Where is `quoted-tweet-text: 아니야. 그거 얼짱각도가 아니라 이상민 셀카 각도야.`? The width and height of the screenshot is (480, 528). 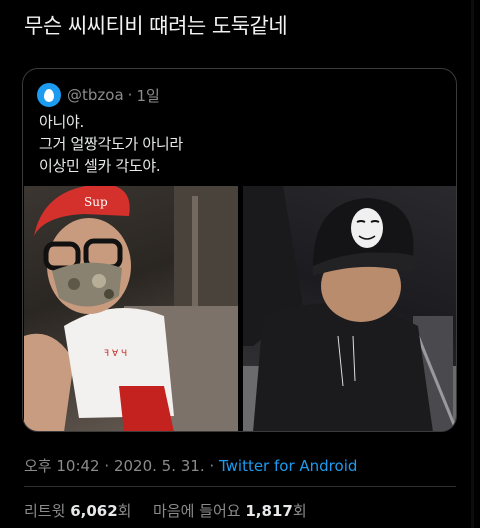
quoted-tweet-text: 아니야. 그거 얼짱각도가 아니라 이상민 셀카 각도야. is located at coordinates (111, 144).